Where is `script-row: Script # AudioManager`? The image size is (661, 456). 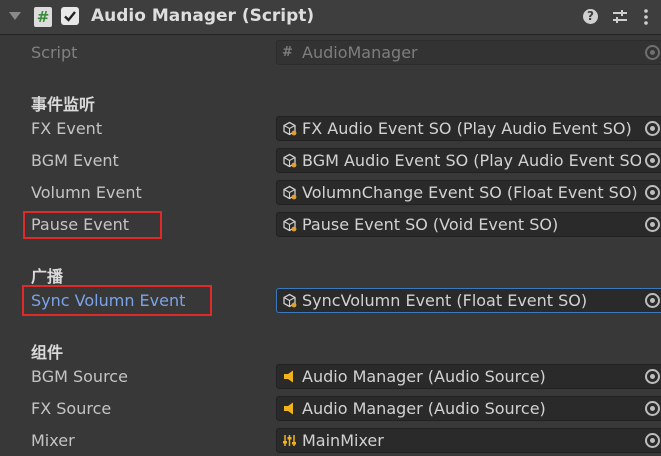
script-row: Script # AudioManager is located at coordinates (330, 53).